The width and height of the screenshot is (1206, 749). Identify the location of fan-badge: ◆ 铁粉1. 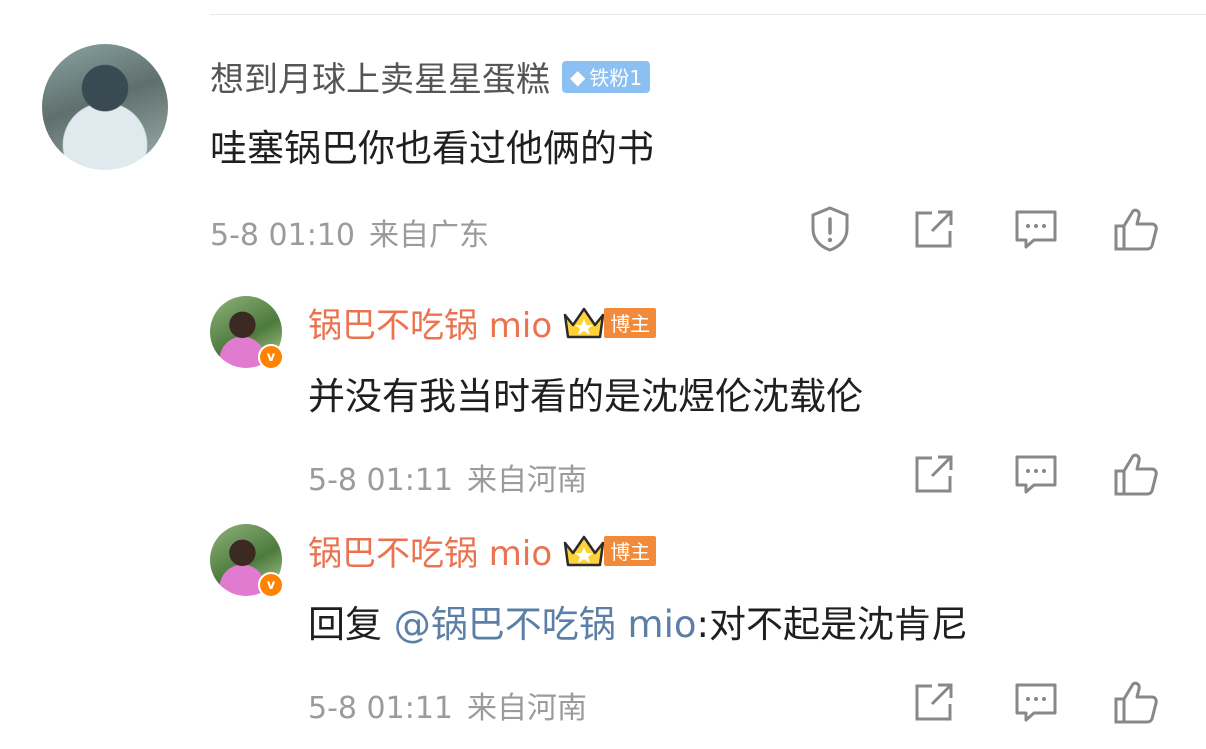
(606, 76).